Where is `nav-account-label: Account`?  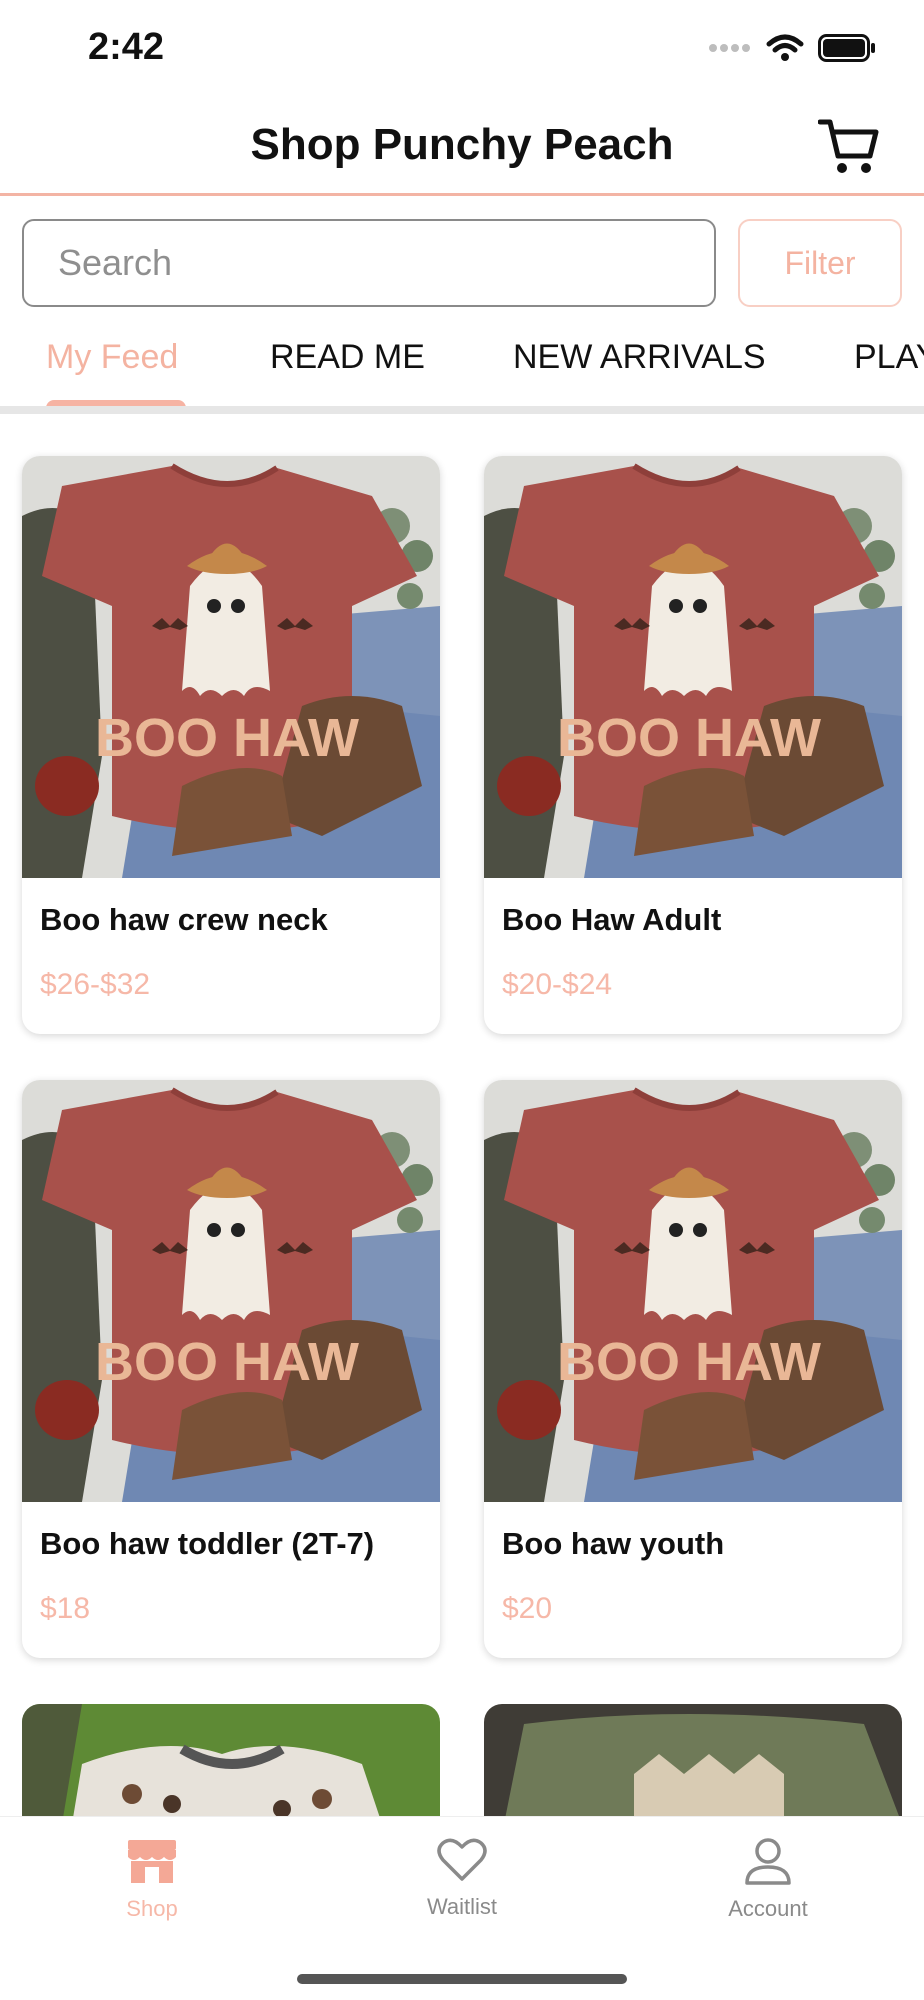 nav-account-label: Account is located at coordinates (768, 1908).